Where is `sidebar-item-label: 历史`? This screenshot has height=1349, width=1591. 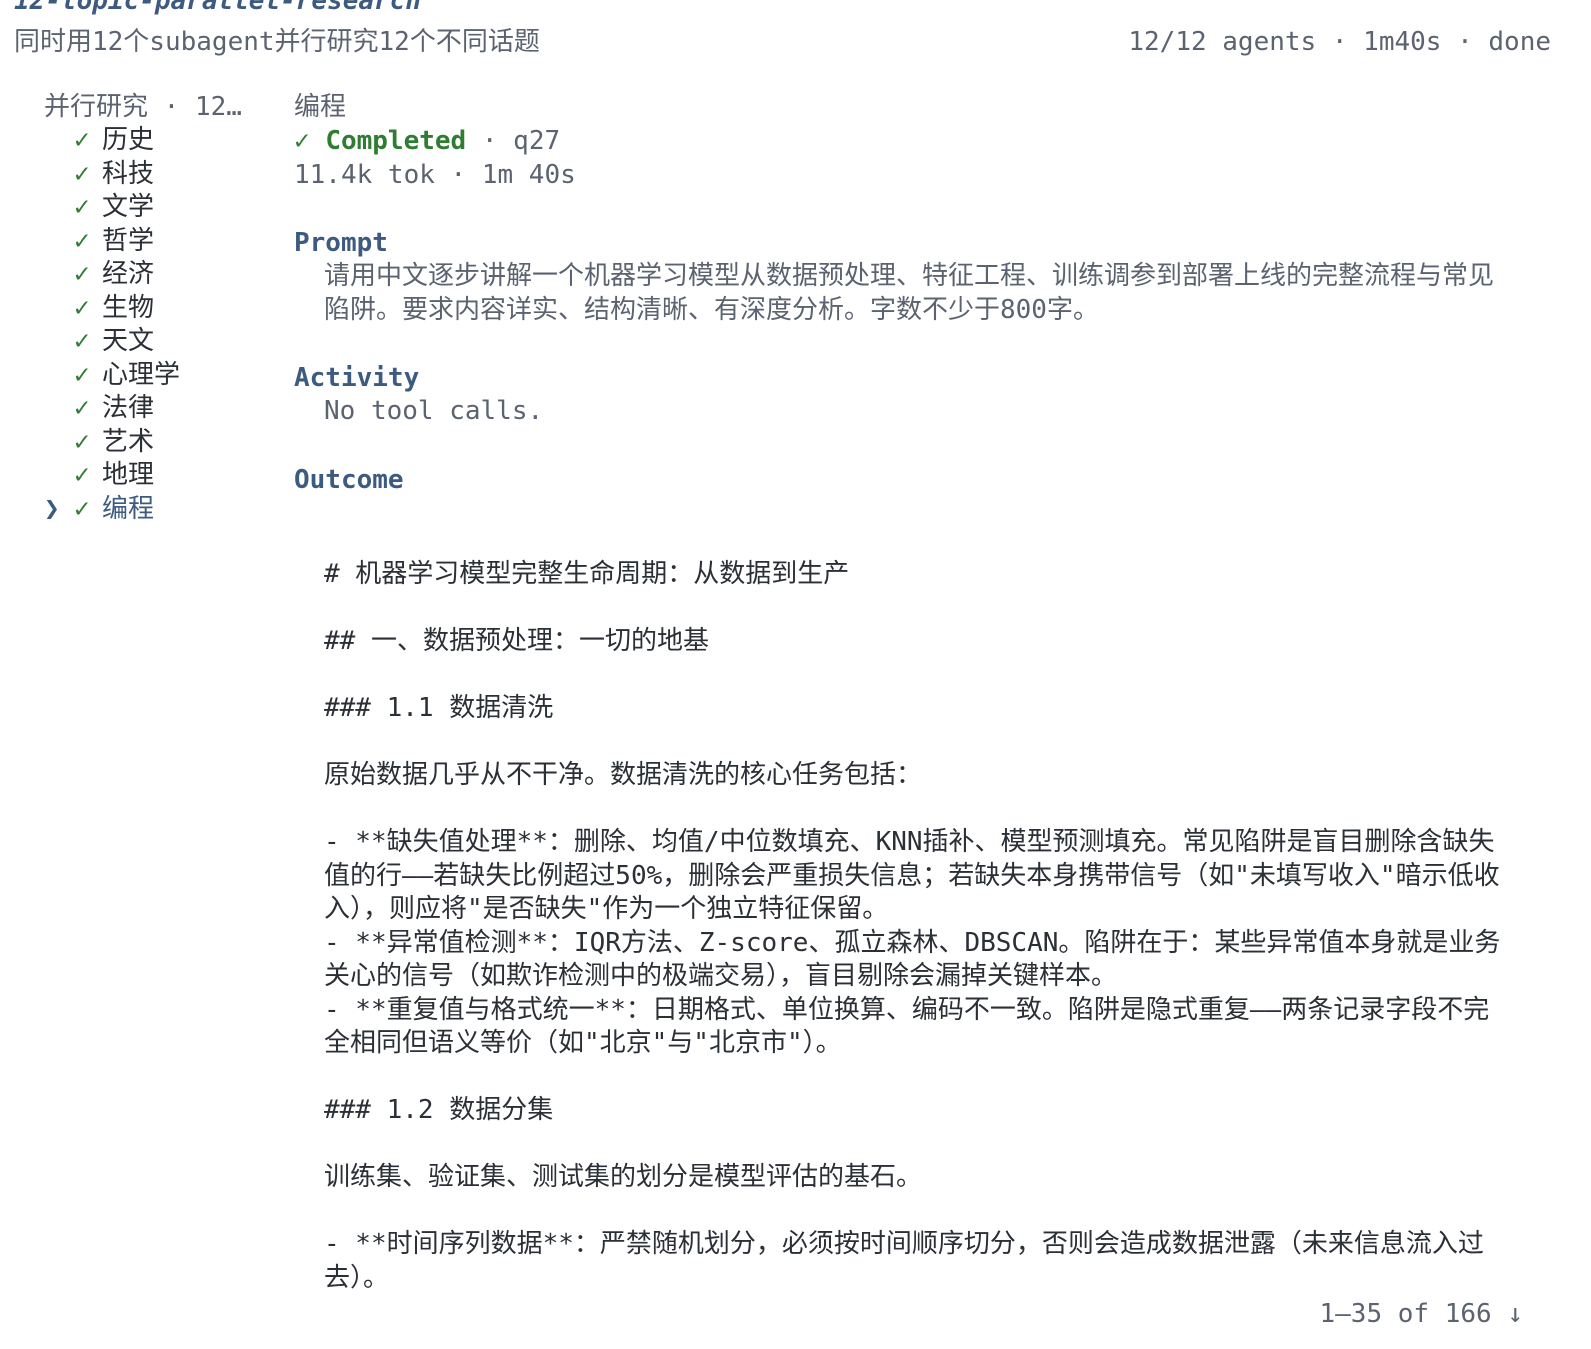
sidebar-item-label: 历史 is located at coordinates (128, 140).